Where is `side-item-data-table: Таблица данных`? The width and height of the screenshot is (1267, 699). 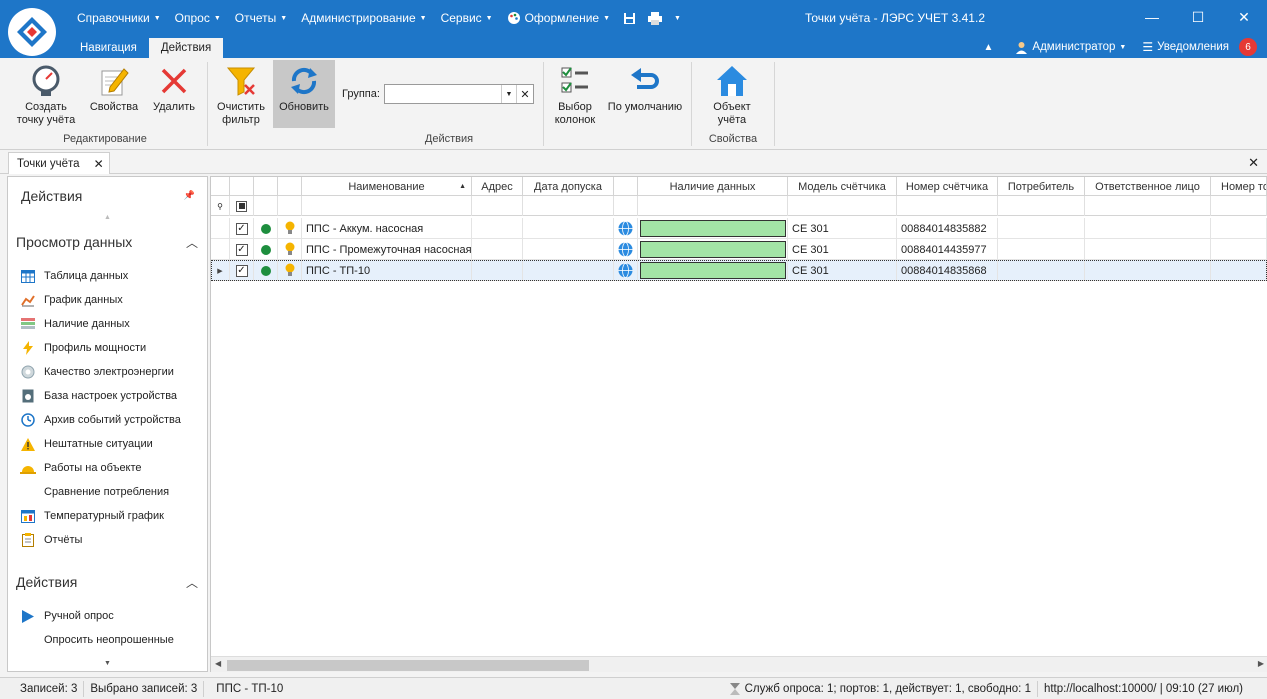 side-item-data-table: Таблица данных is located at coordinates (74, 276).